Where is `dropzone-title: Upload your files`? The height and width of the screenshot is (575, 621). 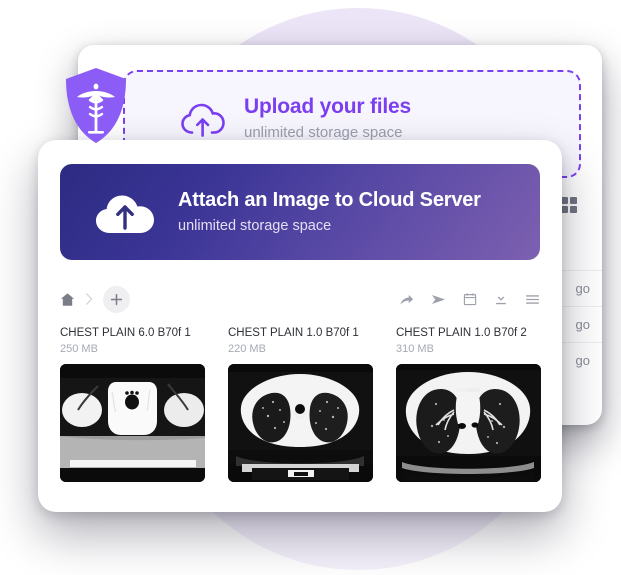 dropzone-title: Upload your files is located at coordinates (327, 106).